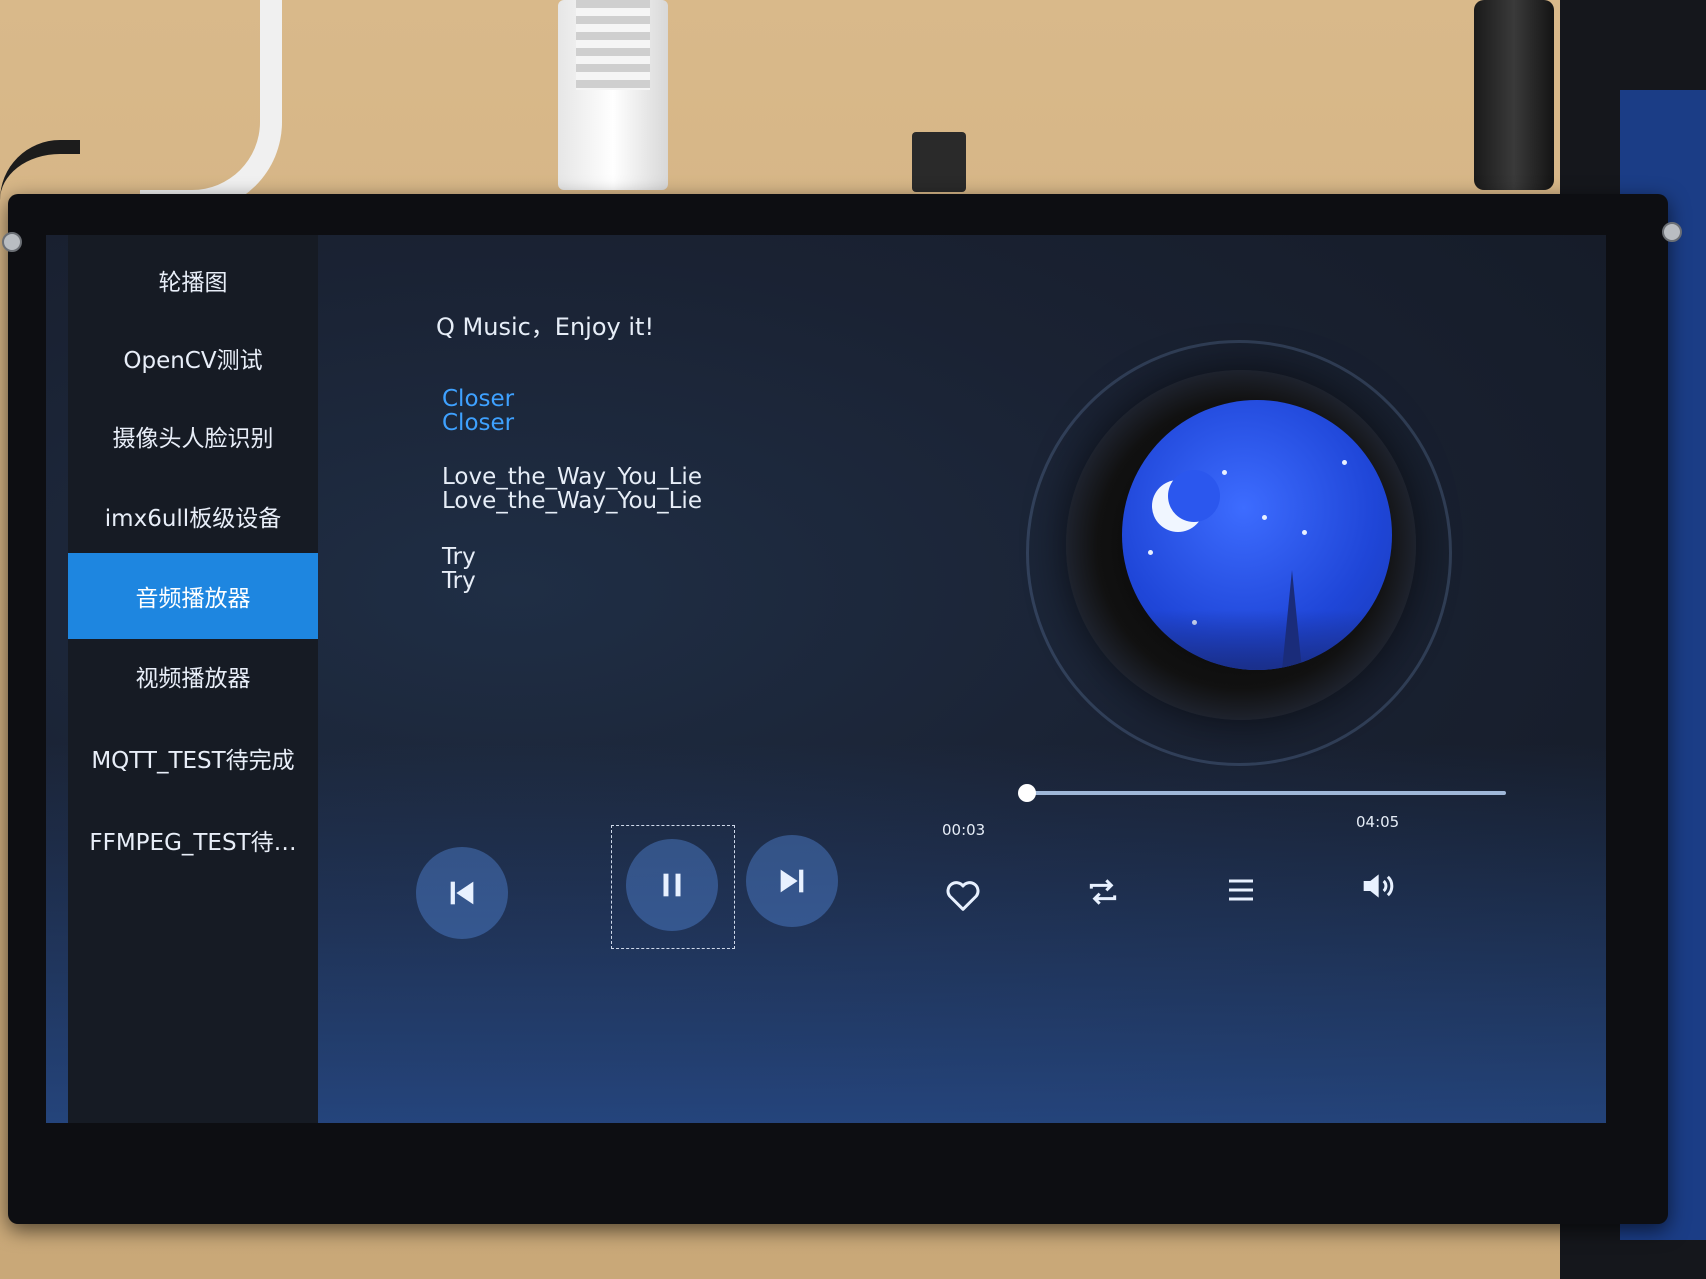  I want to click on playlist-item: Try Try, so click(459, 569).